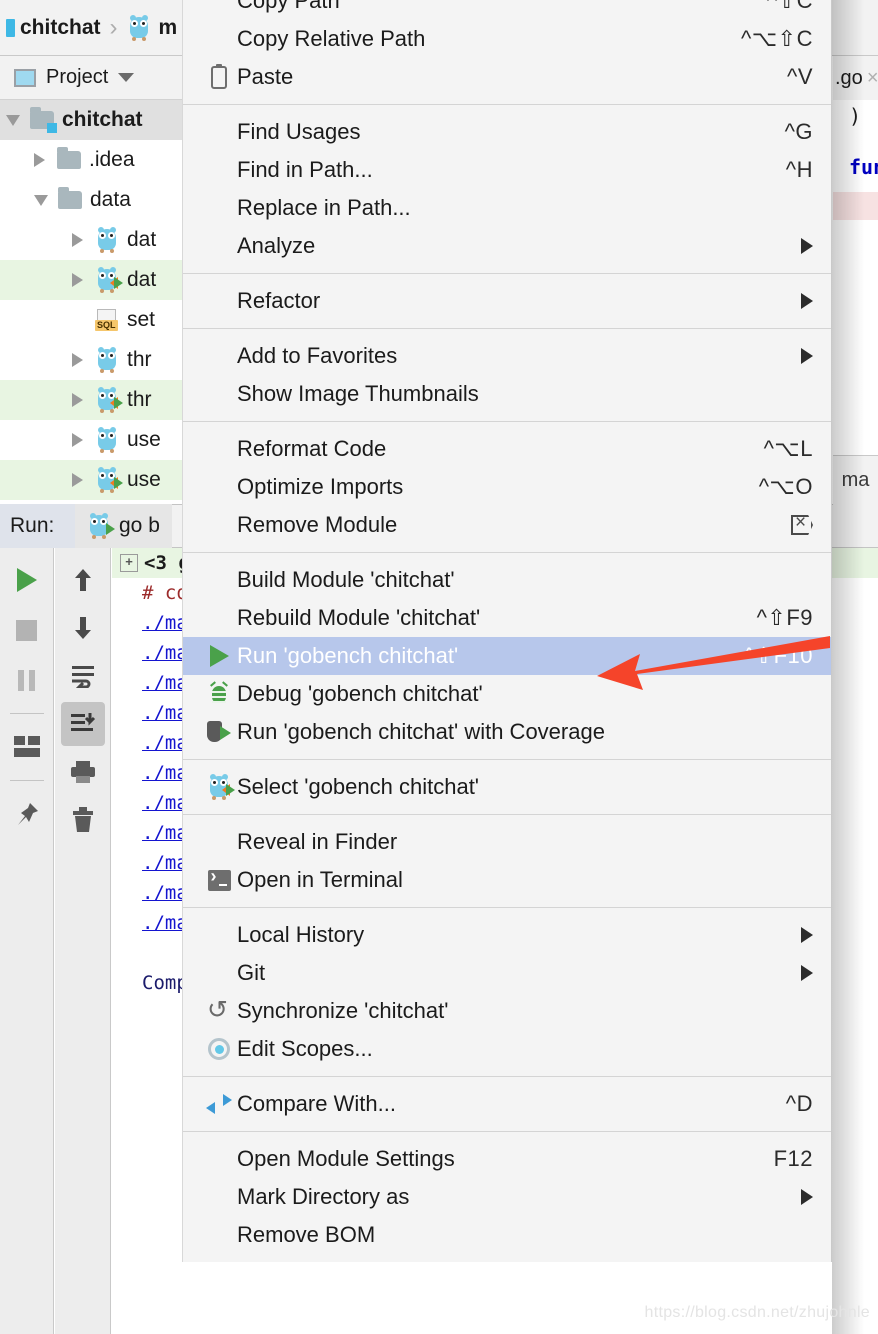  Describe the element at coordinates (83, 941) in the screenshot. I see `run-toolbar-secondary` at that location.